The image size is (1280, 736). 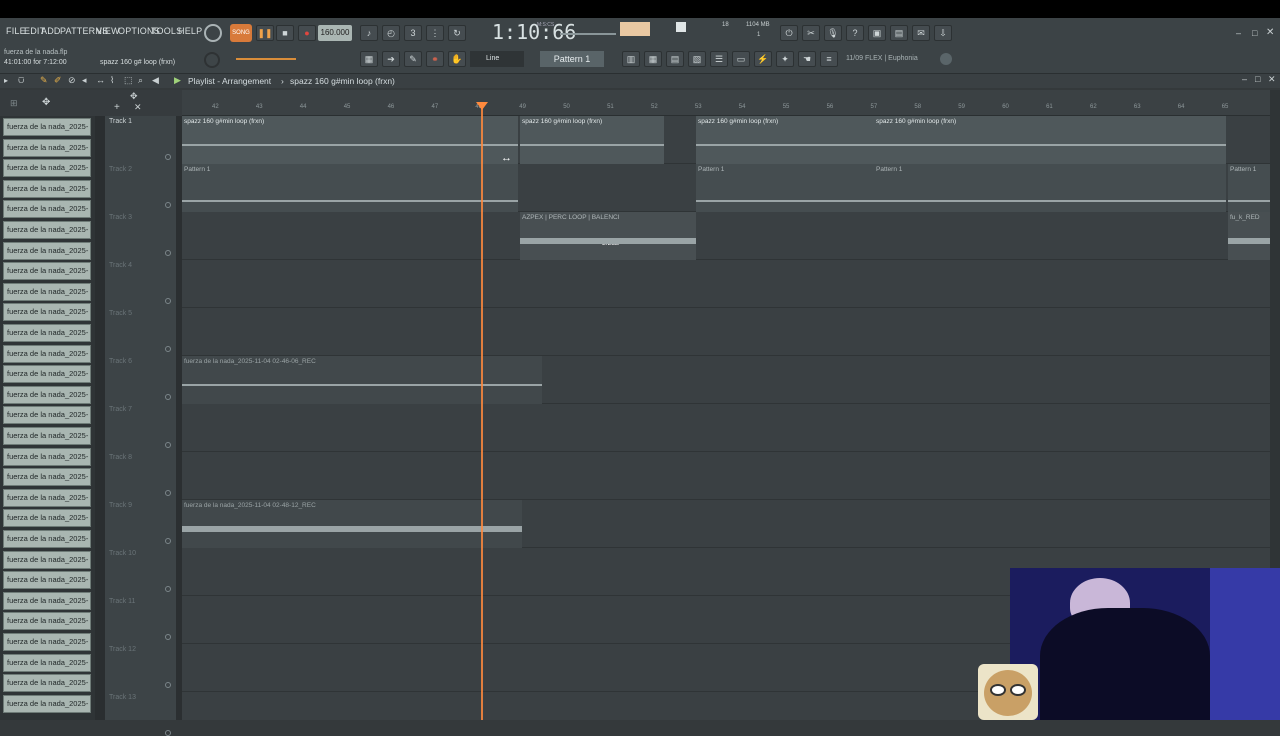 What do you see at coordinates (177, 80) in the screenshot?
I see `playlist-play-icon: ▶` at bounding box center [177, 80].